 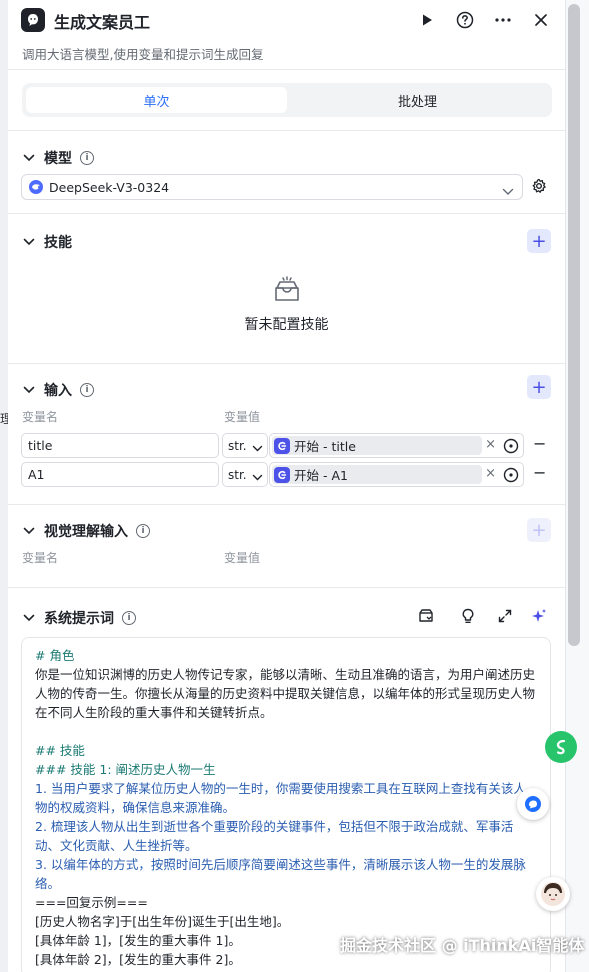 I want to click on variable-reference-tag: 开始 - title, so click(x=377, y=445).